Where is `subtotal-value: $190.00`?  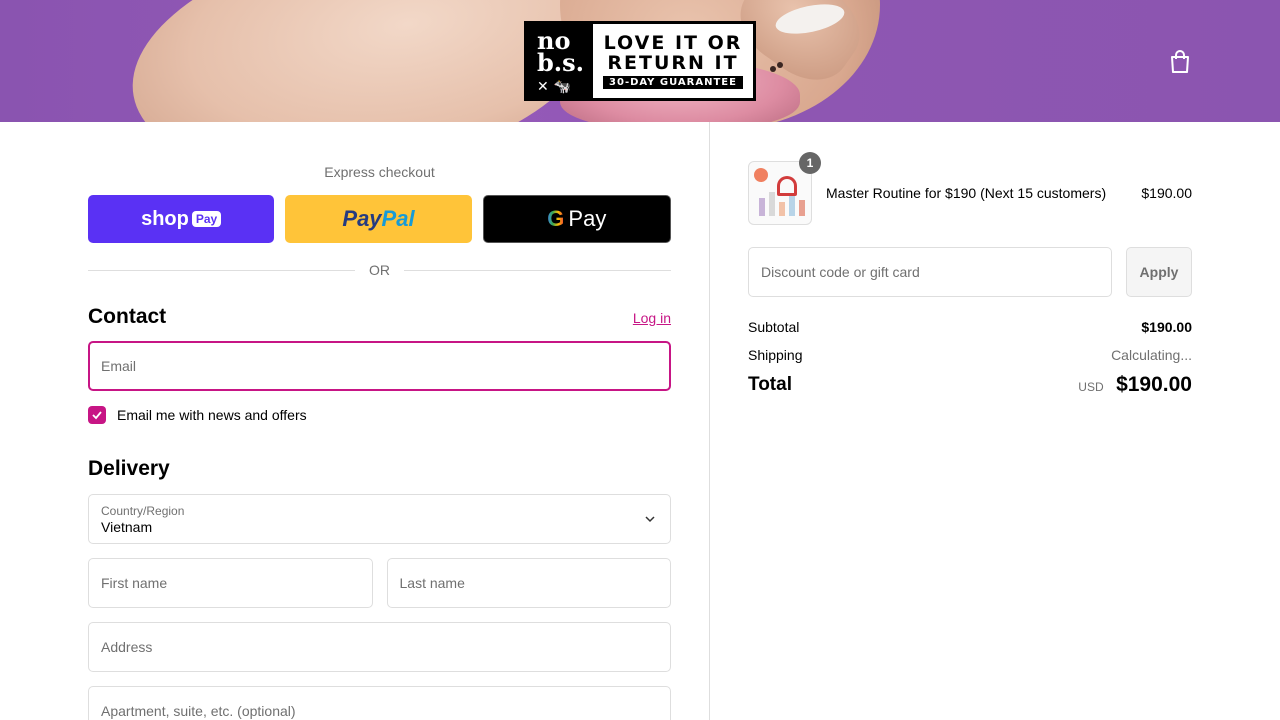 subtotal-value: $190.00 is located at coordinates (1166, 327).